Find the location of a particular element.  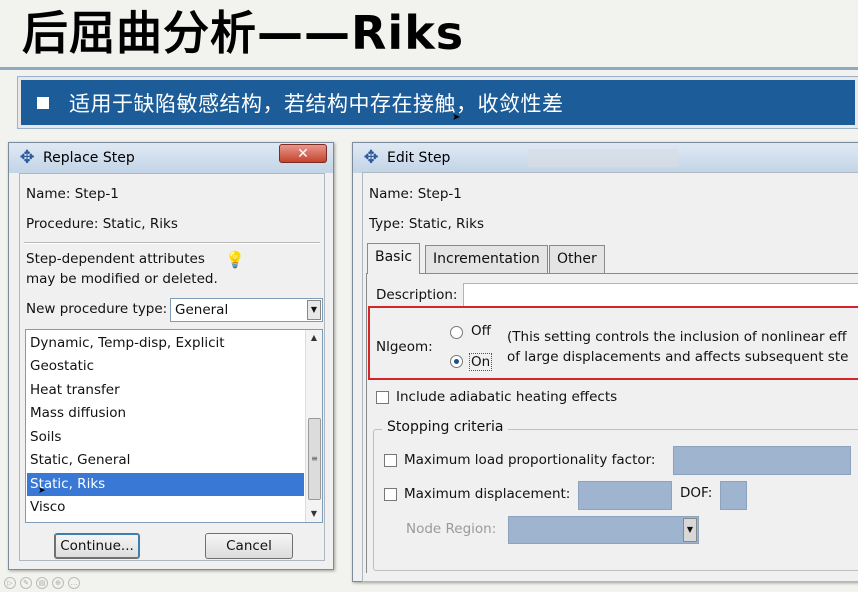

lightbulb-icon: 💡 is located at coordinates (235, 259).